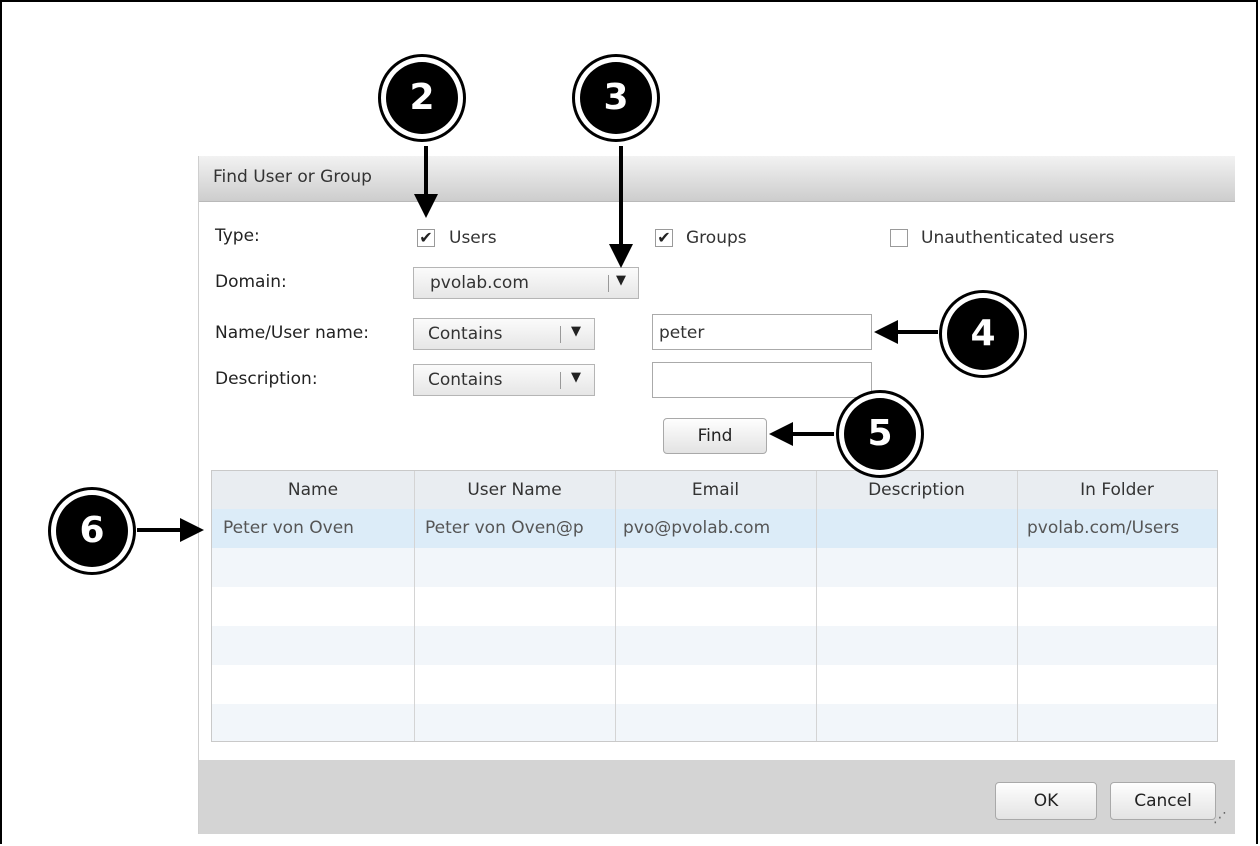 The height and width of the screenshot is (846, 1260). I want to click on callout-6-number: 6, so click(92, 531).